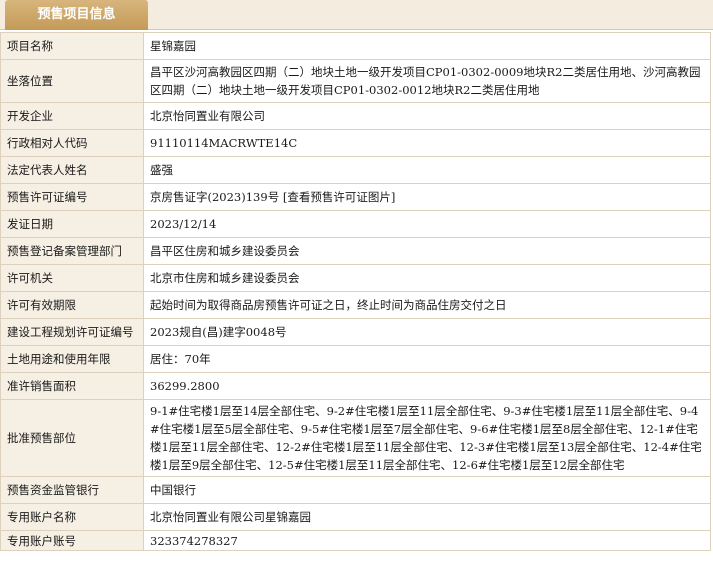  Describe the element at coordinates (72, 251) in the screenshot. I see `row-label: 预售登记备案管理部门` at that location.